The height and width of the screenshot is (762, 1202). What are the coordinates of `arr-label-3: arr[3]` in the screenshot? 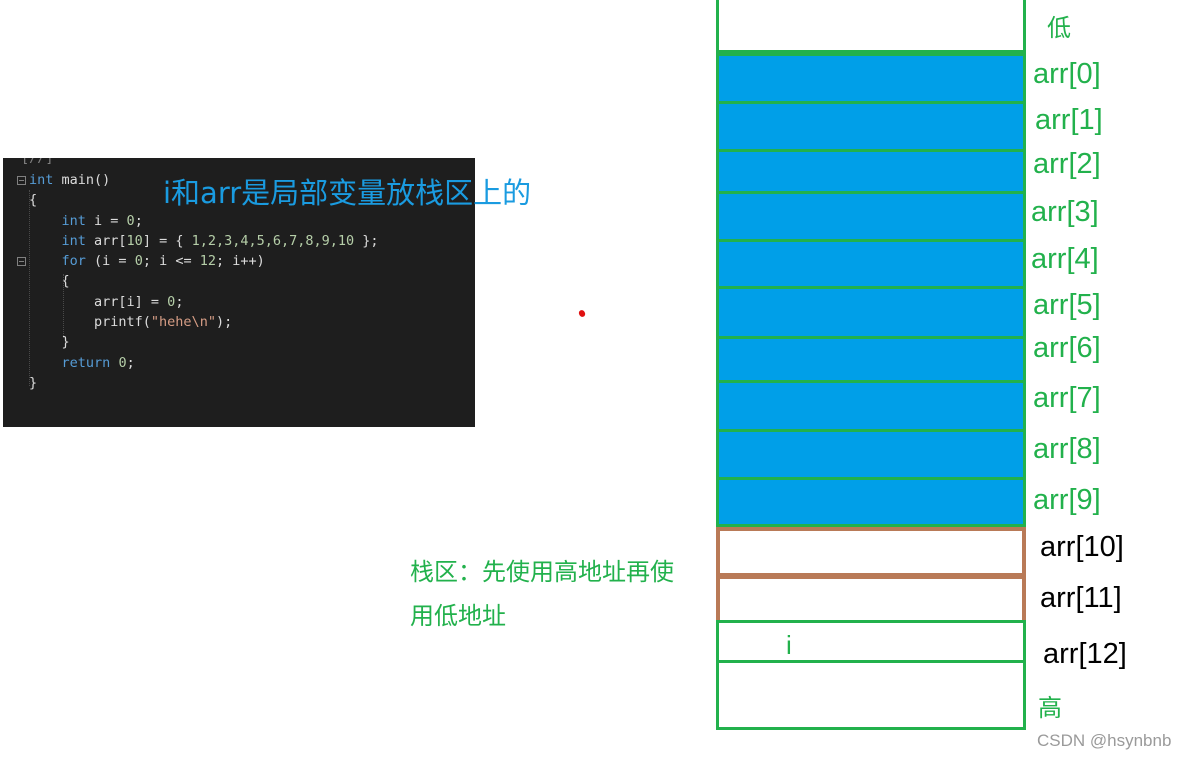 It's located at (1065, 212).